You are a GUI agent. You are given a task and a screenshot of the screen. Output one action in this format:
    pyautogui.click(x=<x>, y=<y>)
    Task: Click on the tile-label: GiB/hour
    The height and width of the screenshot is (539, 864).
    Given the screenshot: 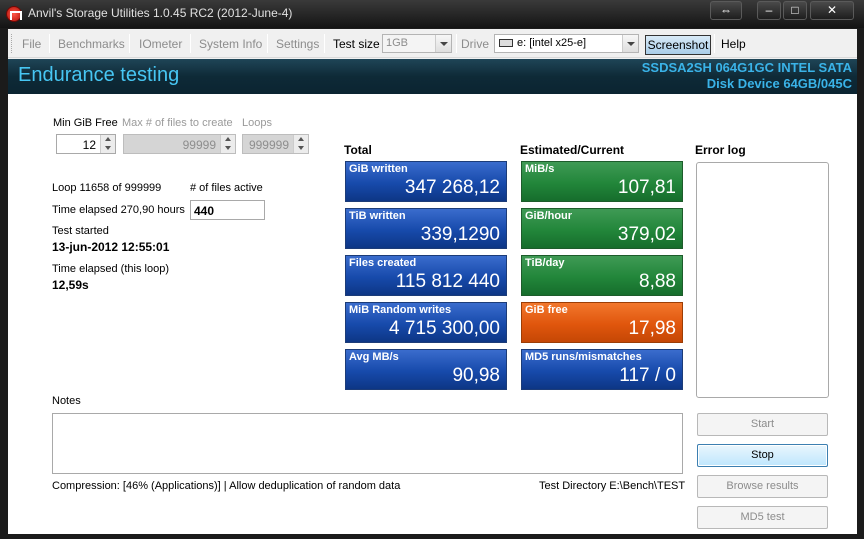 What is the action you would take?
    pyautogui.click(x=549, y=216)
    